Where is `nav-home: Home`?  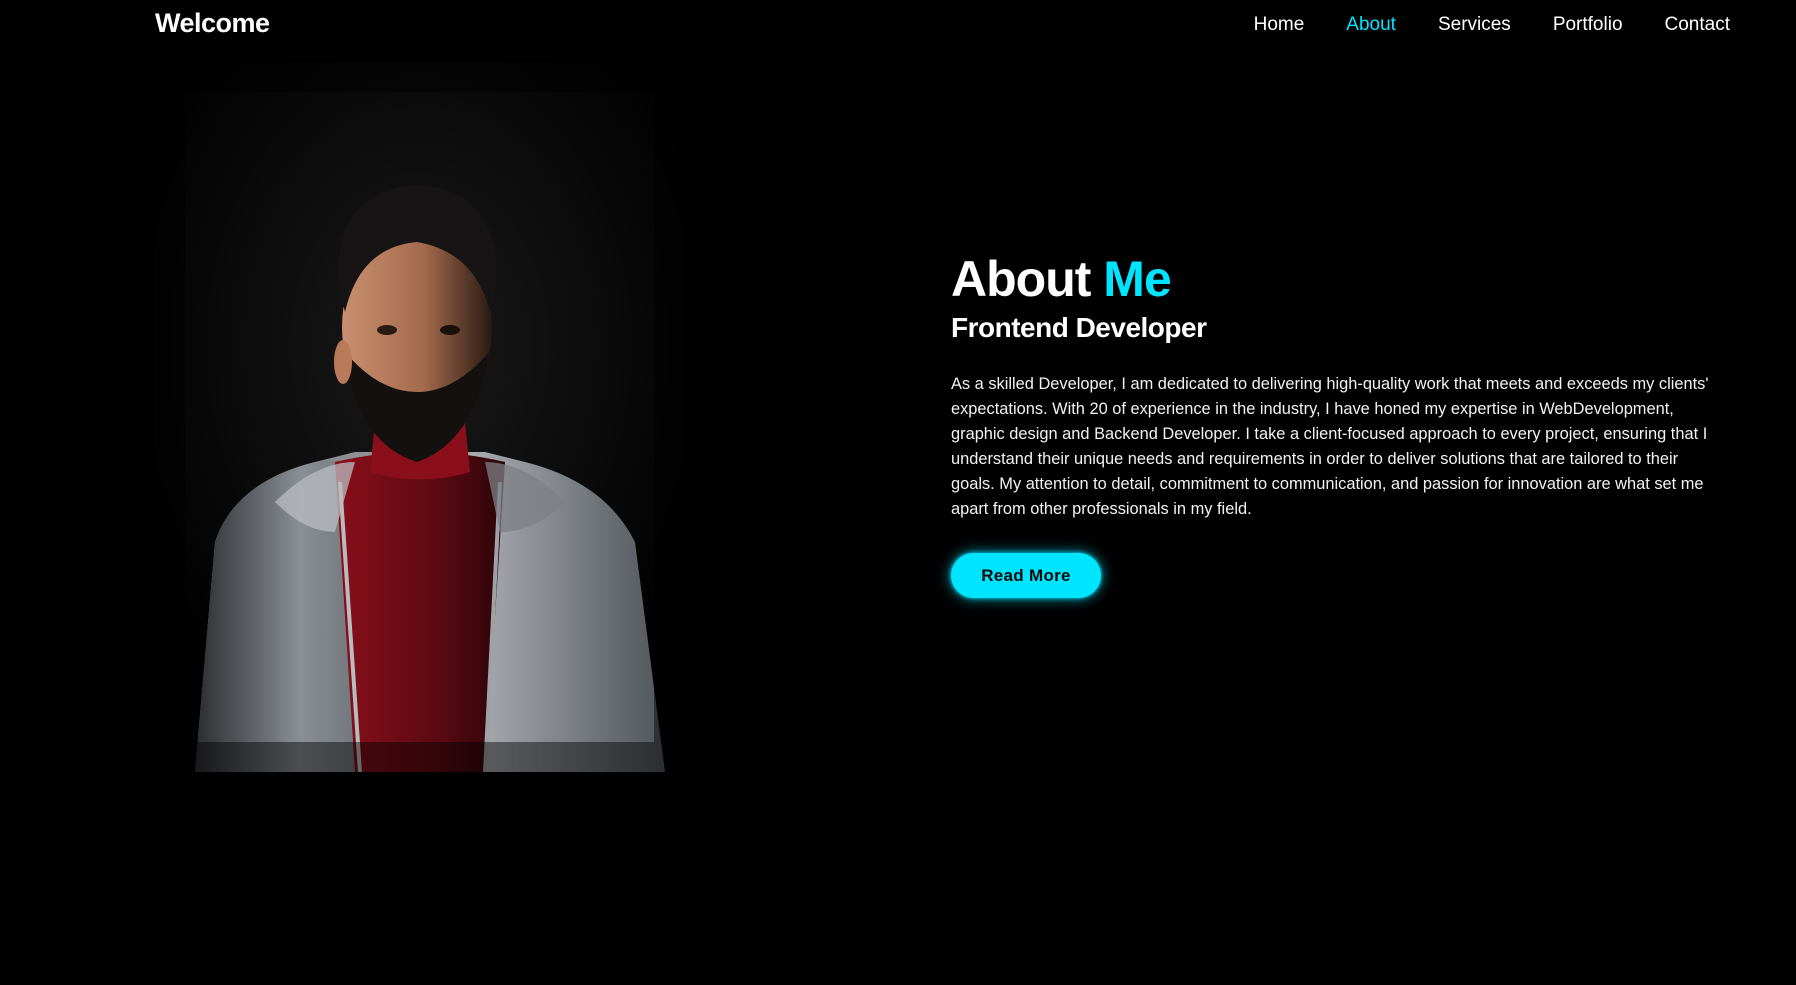
nav-home: Home is located at coordinates (1279, 25).